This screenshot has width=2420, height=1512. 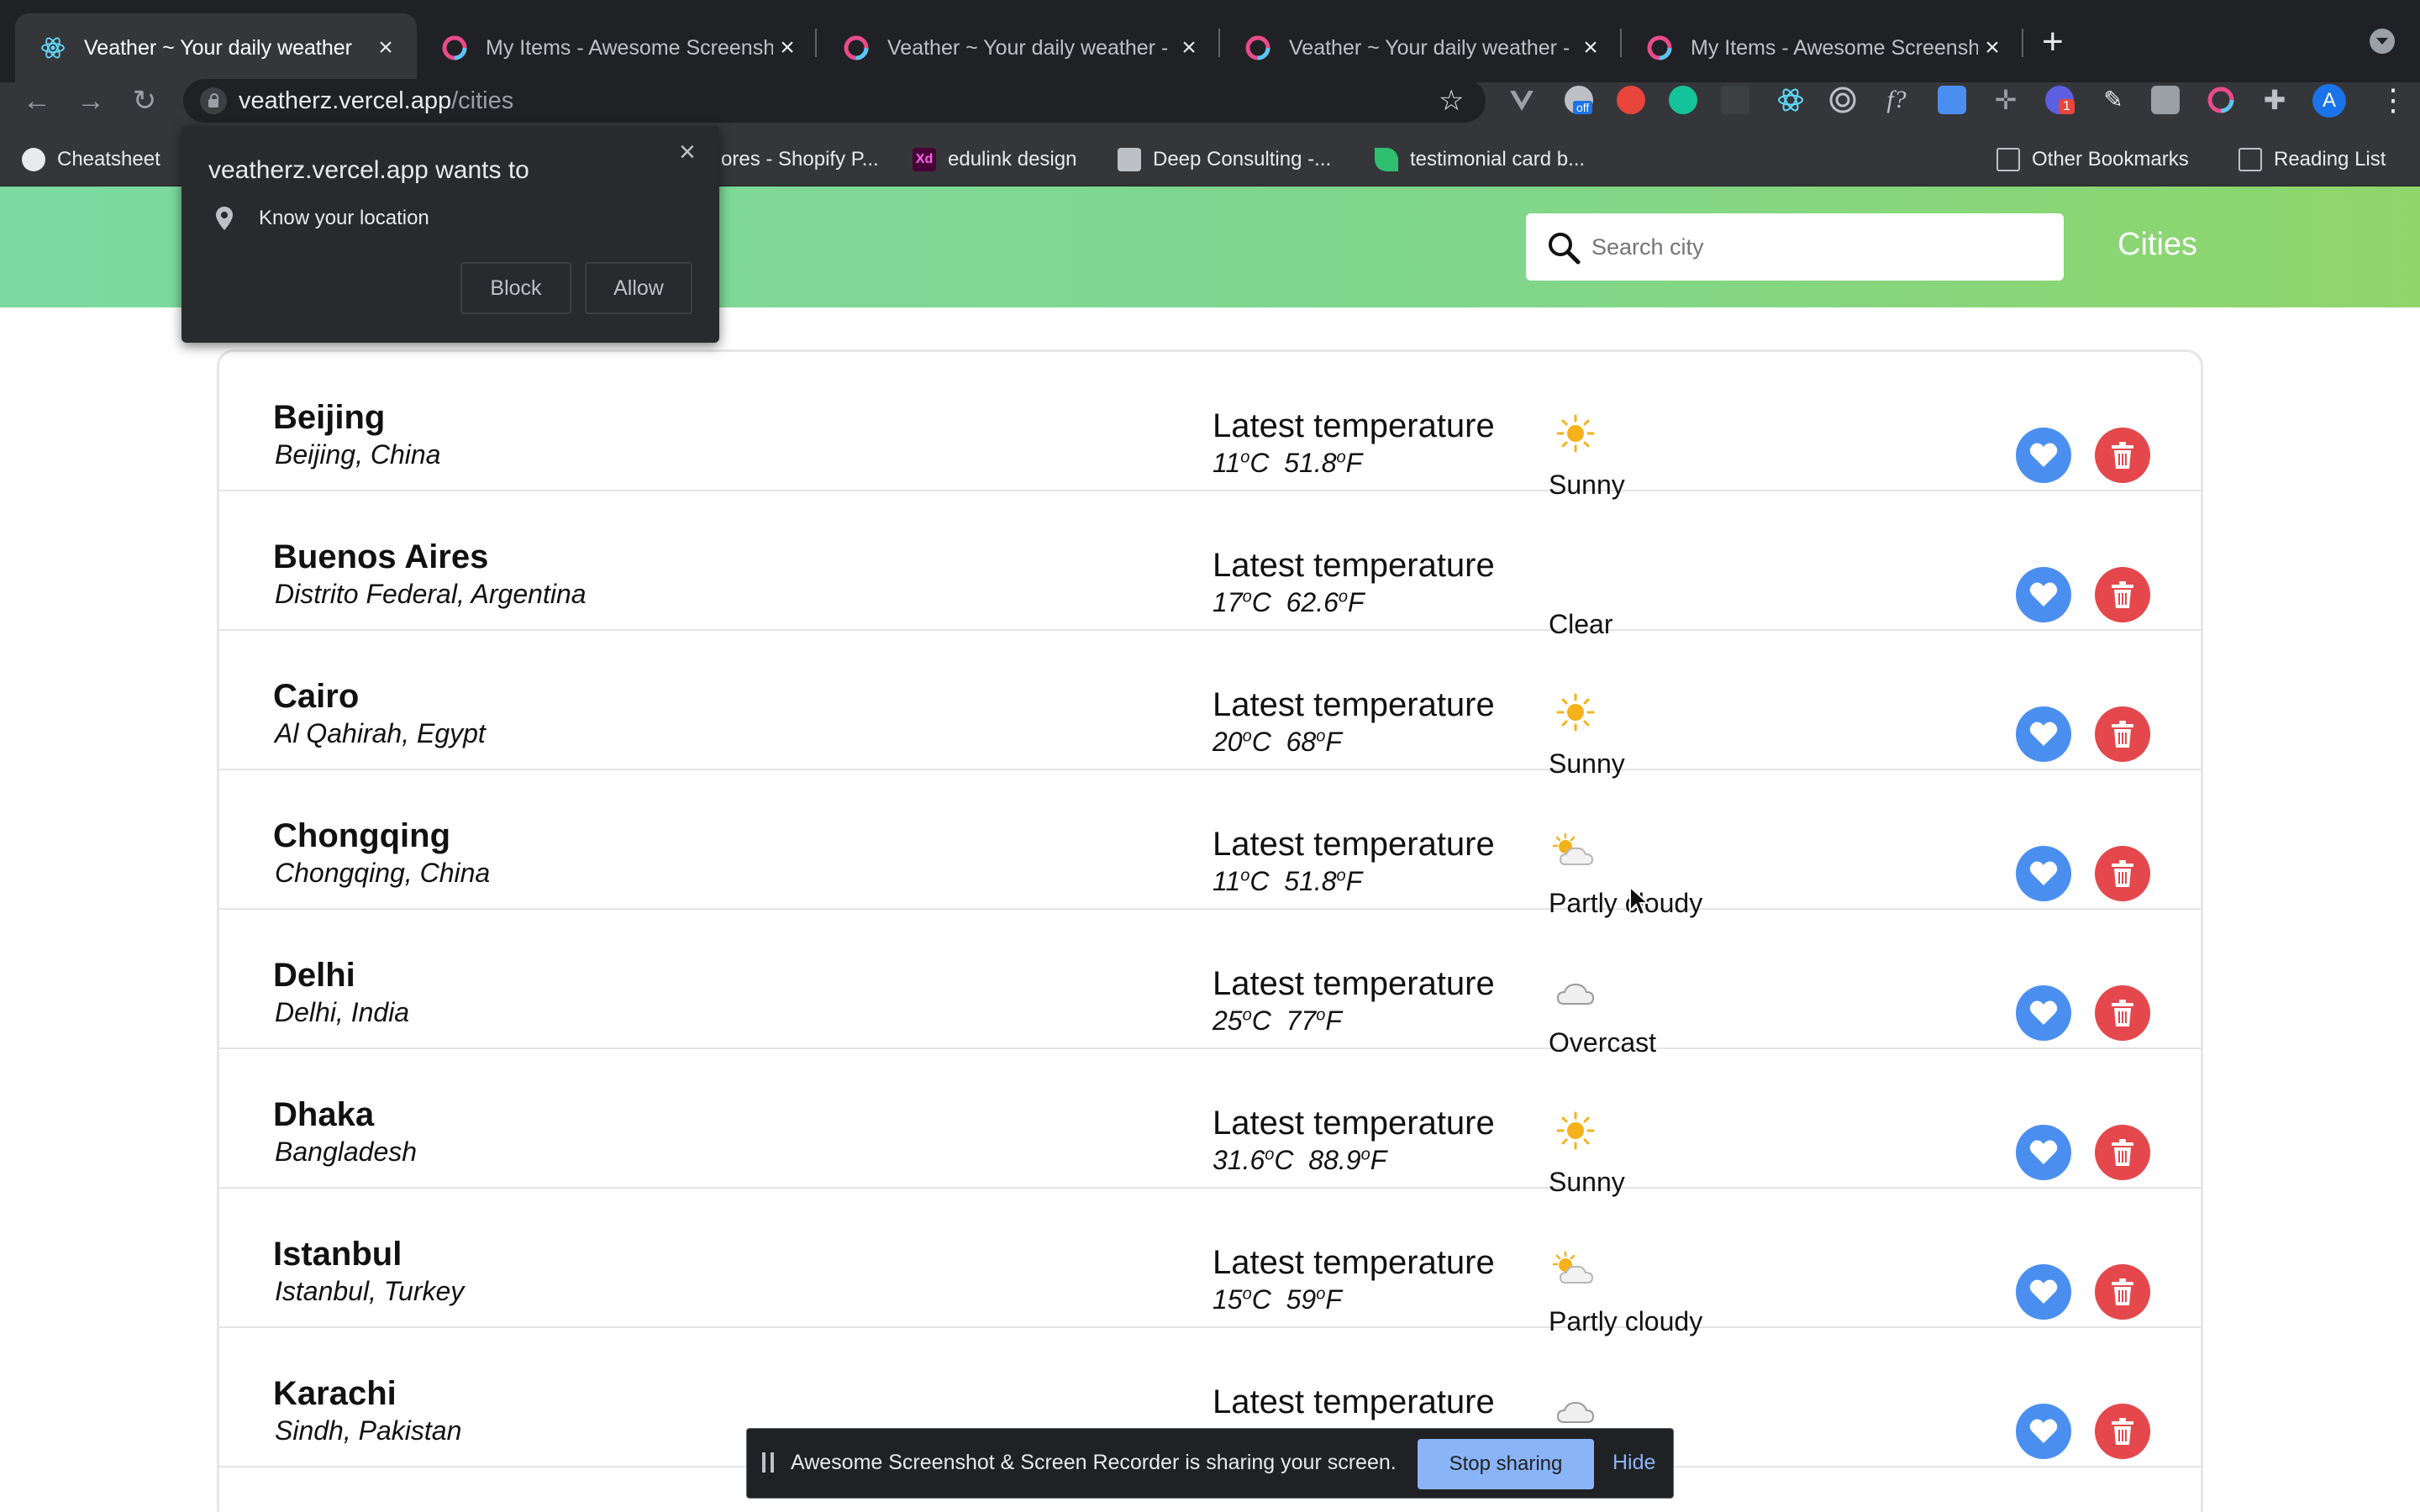 What do you see at coordinates (1354, 983) in the screenshot?
I see `temperature-label: Latest temperature` at bounding box center [1354, 983].